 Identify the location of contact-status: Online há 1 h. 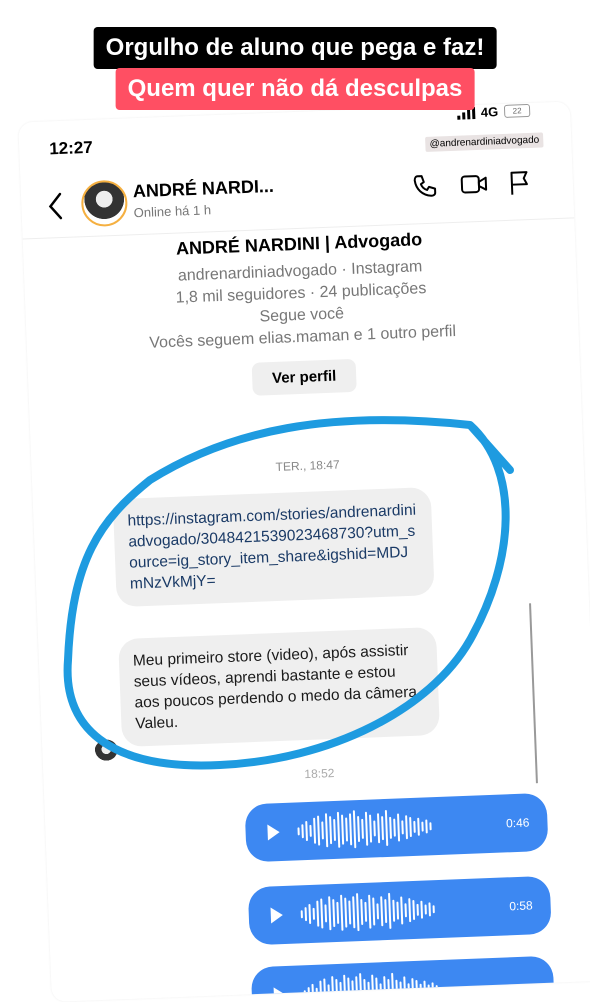
(172, 211).